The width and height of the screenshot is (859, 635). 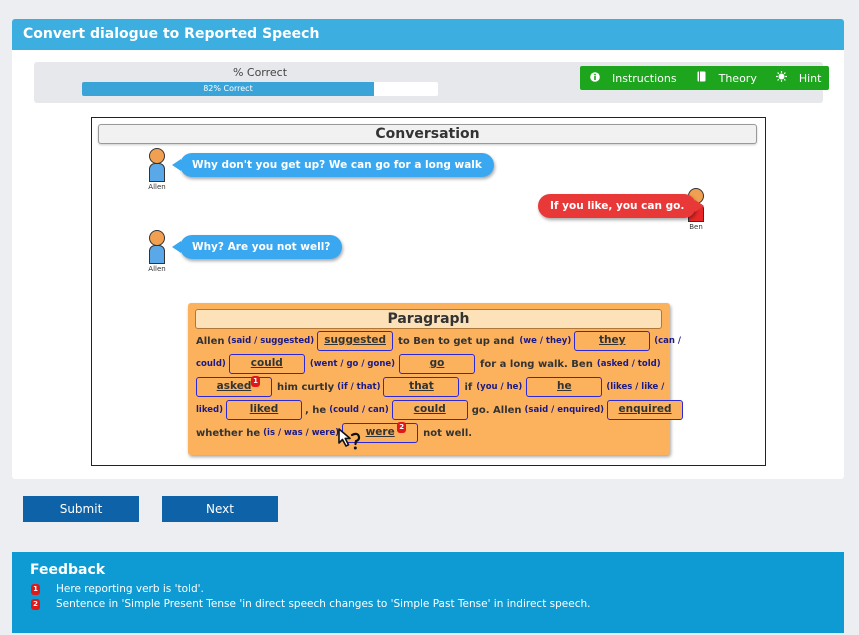 I want to click on answer-blank: he, so click(x=564, y=387).